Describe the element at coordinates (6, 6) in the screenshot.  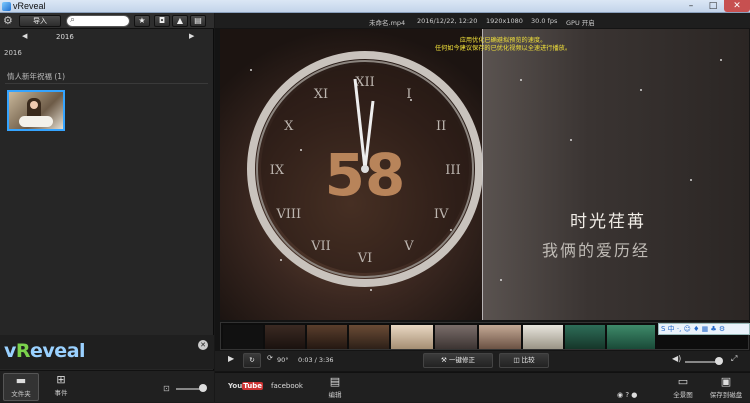
I see `app-icon` at that location.